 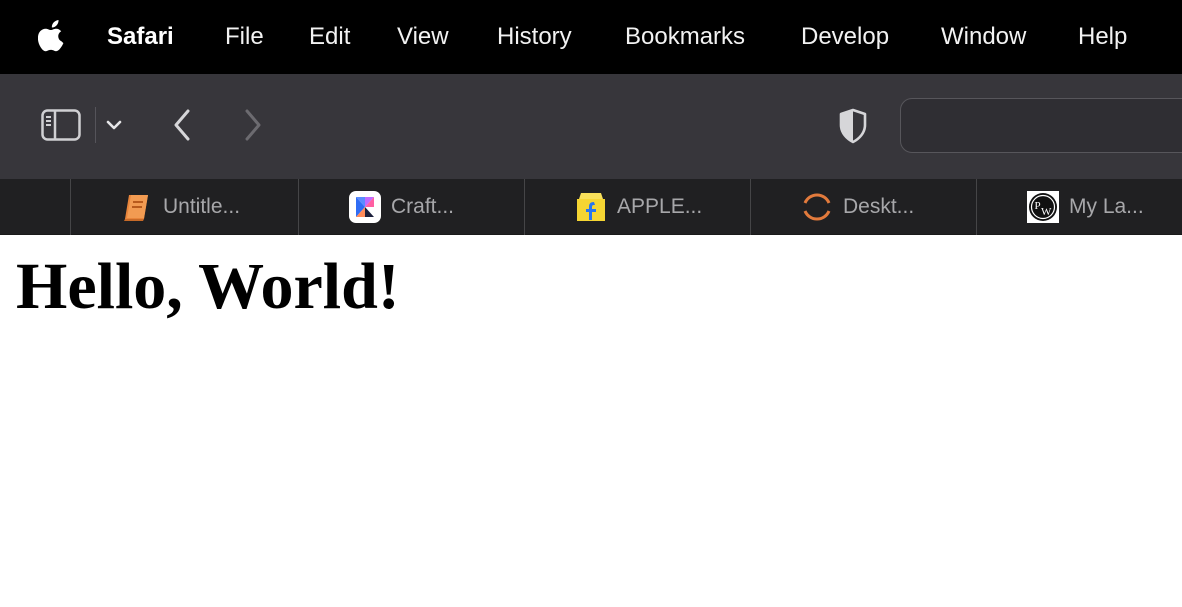 I want to click on privacy-shield-icon, so click(x=853, y=126).